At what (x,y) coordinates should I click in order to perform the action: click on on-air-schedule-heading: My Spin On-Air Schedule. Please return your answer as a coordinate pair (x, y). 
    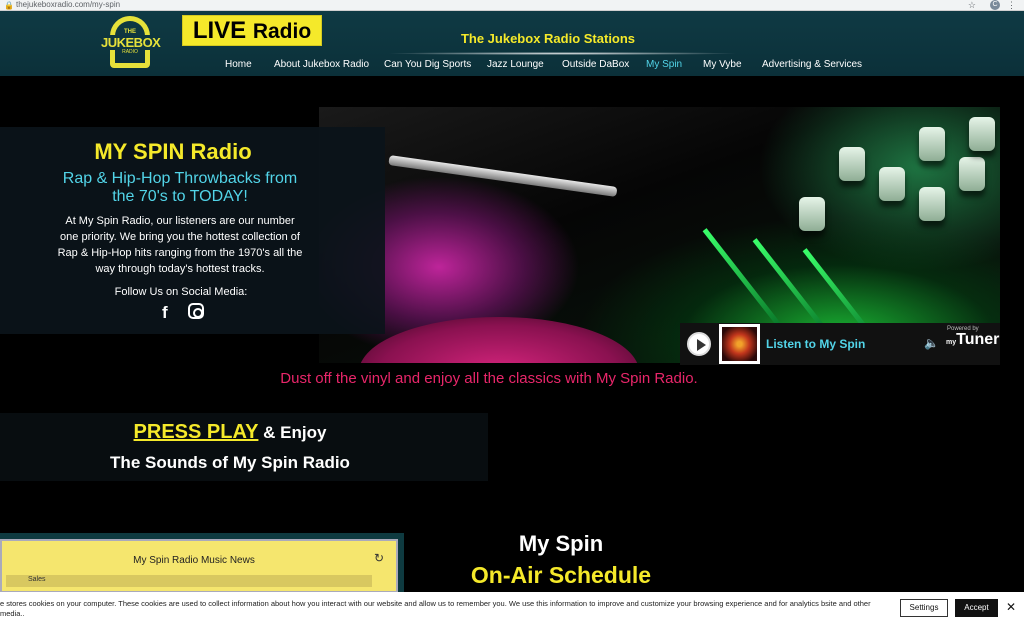
    Looking at the image, I should click on (561, 560).